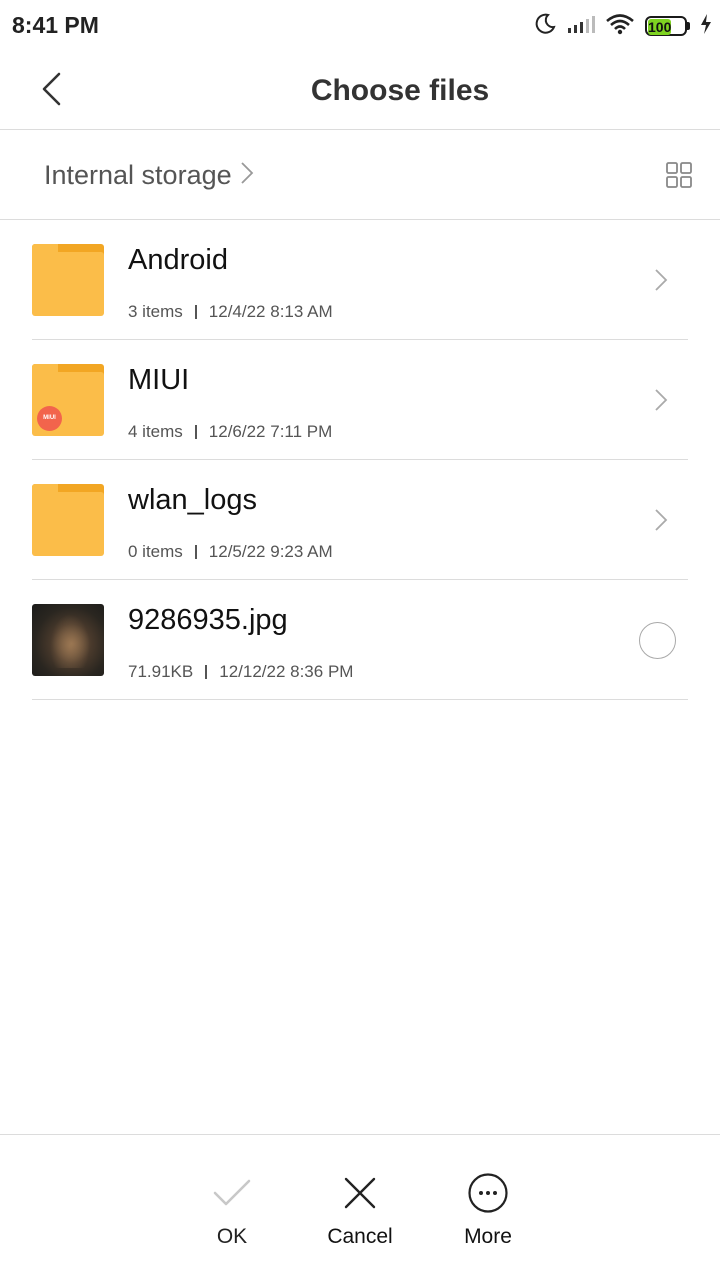  I want to click on modified-date: 12/4/22 8:13 AM, so click(270, 311).